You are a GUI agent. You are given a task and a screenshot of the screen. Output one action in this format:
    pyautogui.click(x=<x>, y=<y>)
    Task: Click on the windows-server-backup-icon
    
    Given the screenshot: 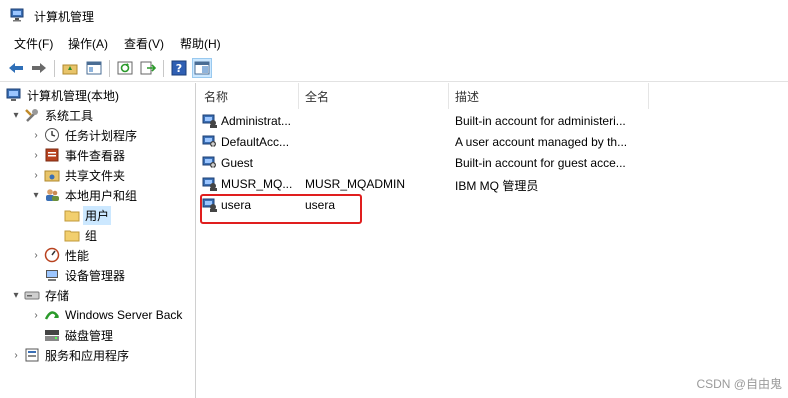 What is the action you would take?
    pyautogui.click(x=52, y=315)
    